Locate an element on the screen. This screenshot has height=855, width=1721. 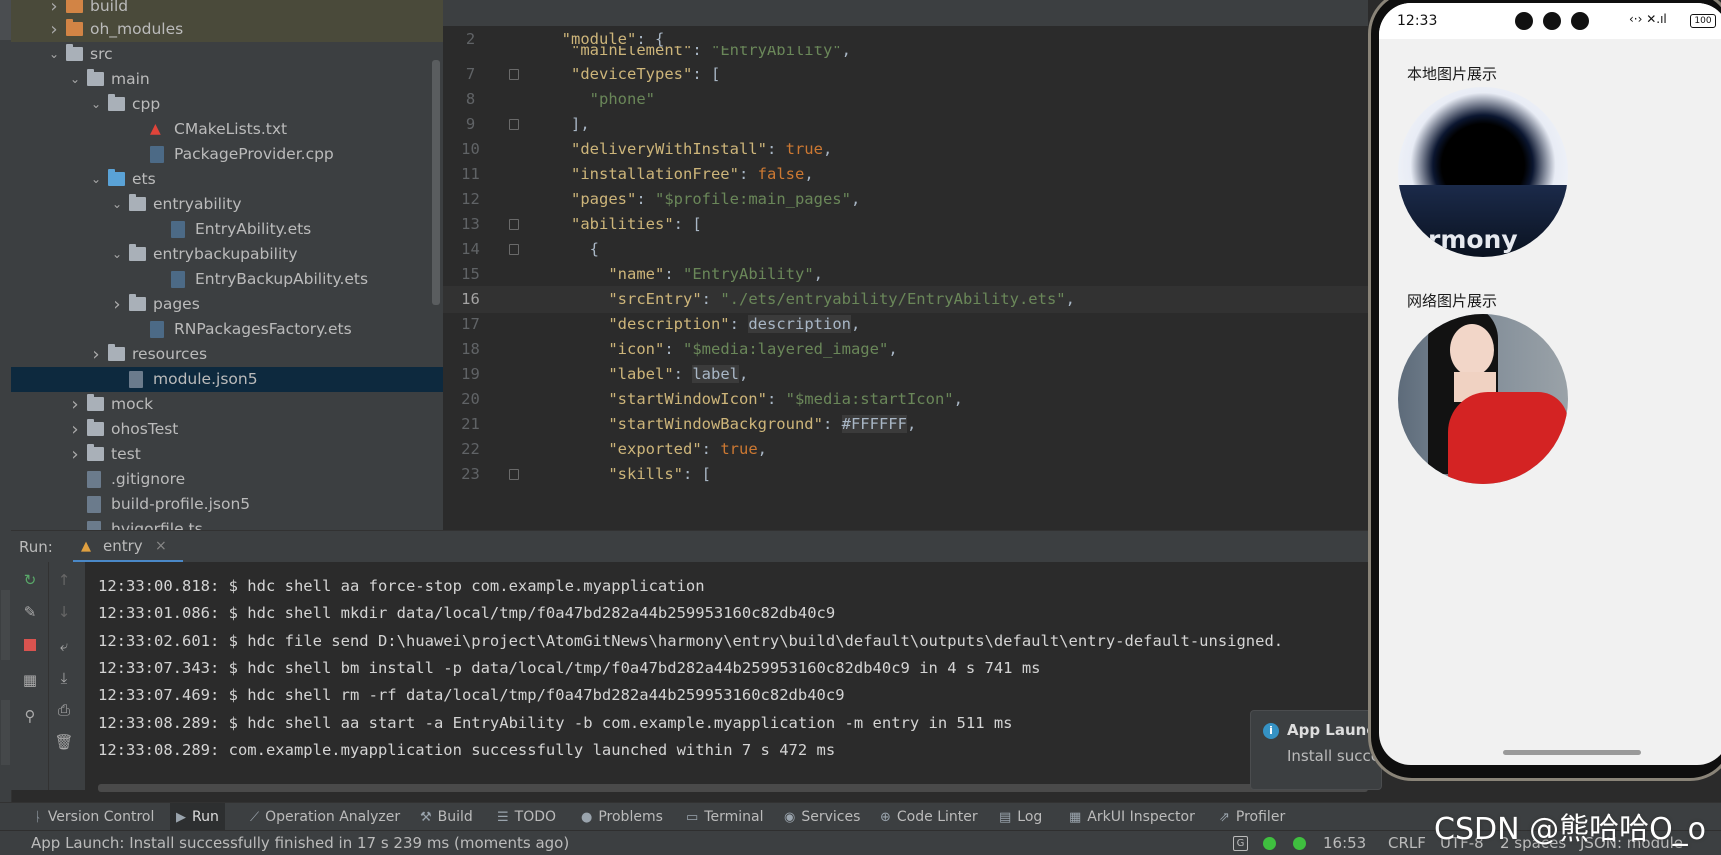
home-indicator is located at coordinates (1572, 752).